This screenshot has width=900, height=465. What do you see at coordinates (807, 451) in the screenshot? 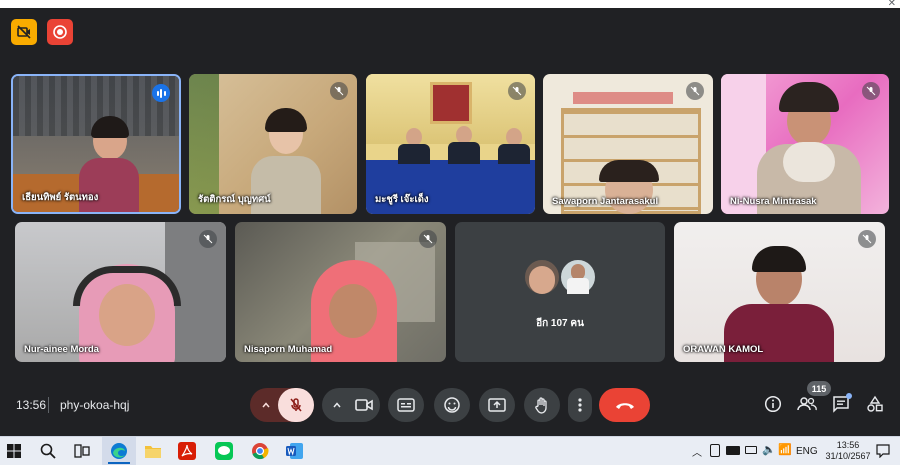
I see `language-indicator: ENG` at bounding box center [807, 451].